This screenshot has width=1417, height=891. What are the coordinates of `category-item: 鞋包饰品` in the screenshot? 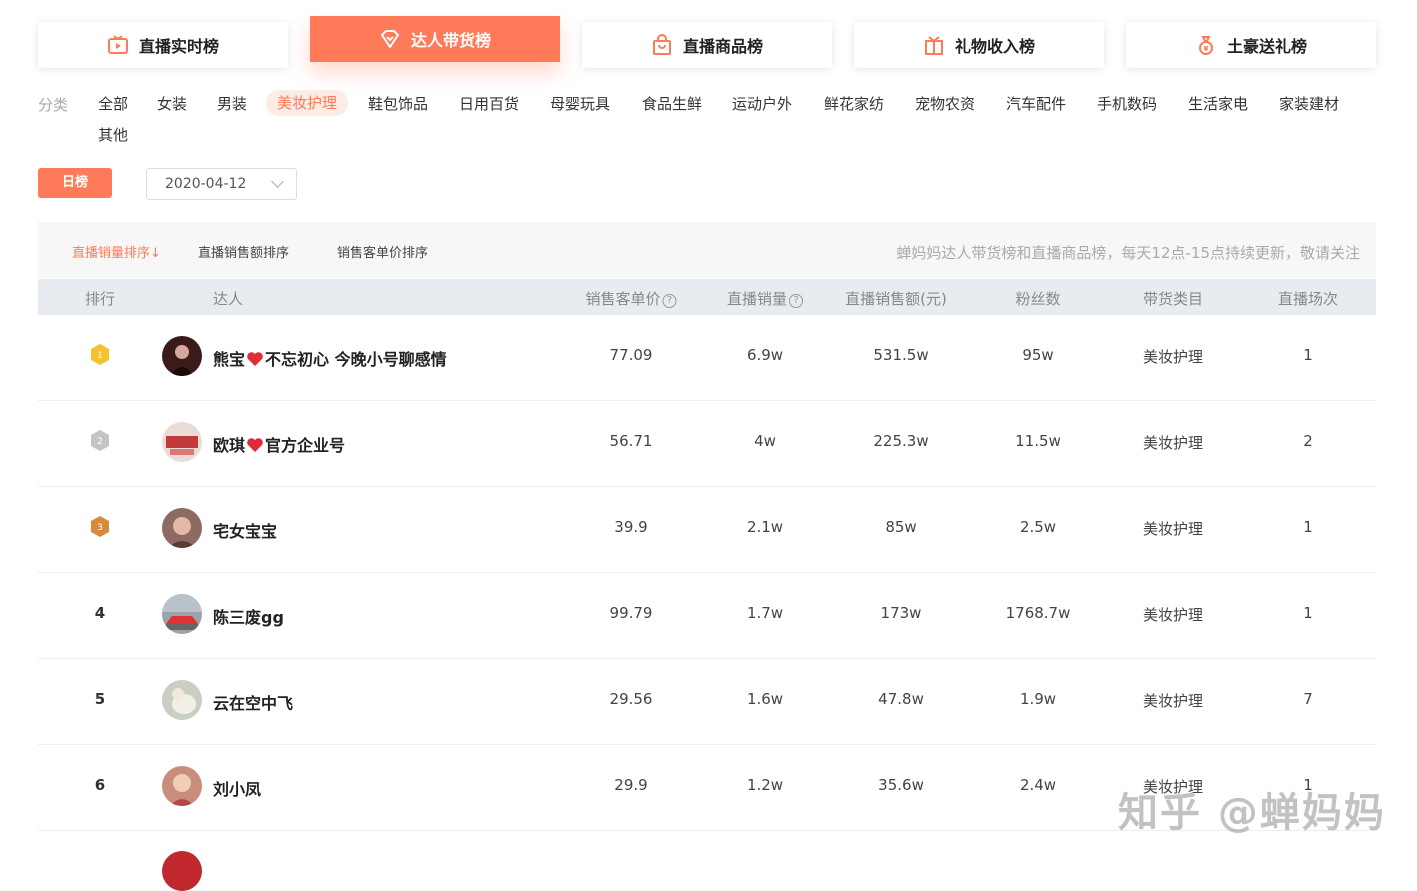 It's located at (398, 104).